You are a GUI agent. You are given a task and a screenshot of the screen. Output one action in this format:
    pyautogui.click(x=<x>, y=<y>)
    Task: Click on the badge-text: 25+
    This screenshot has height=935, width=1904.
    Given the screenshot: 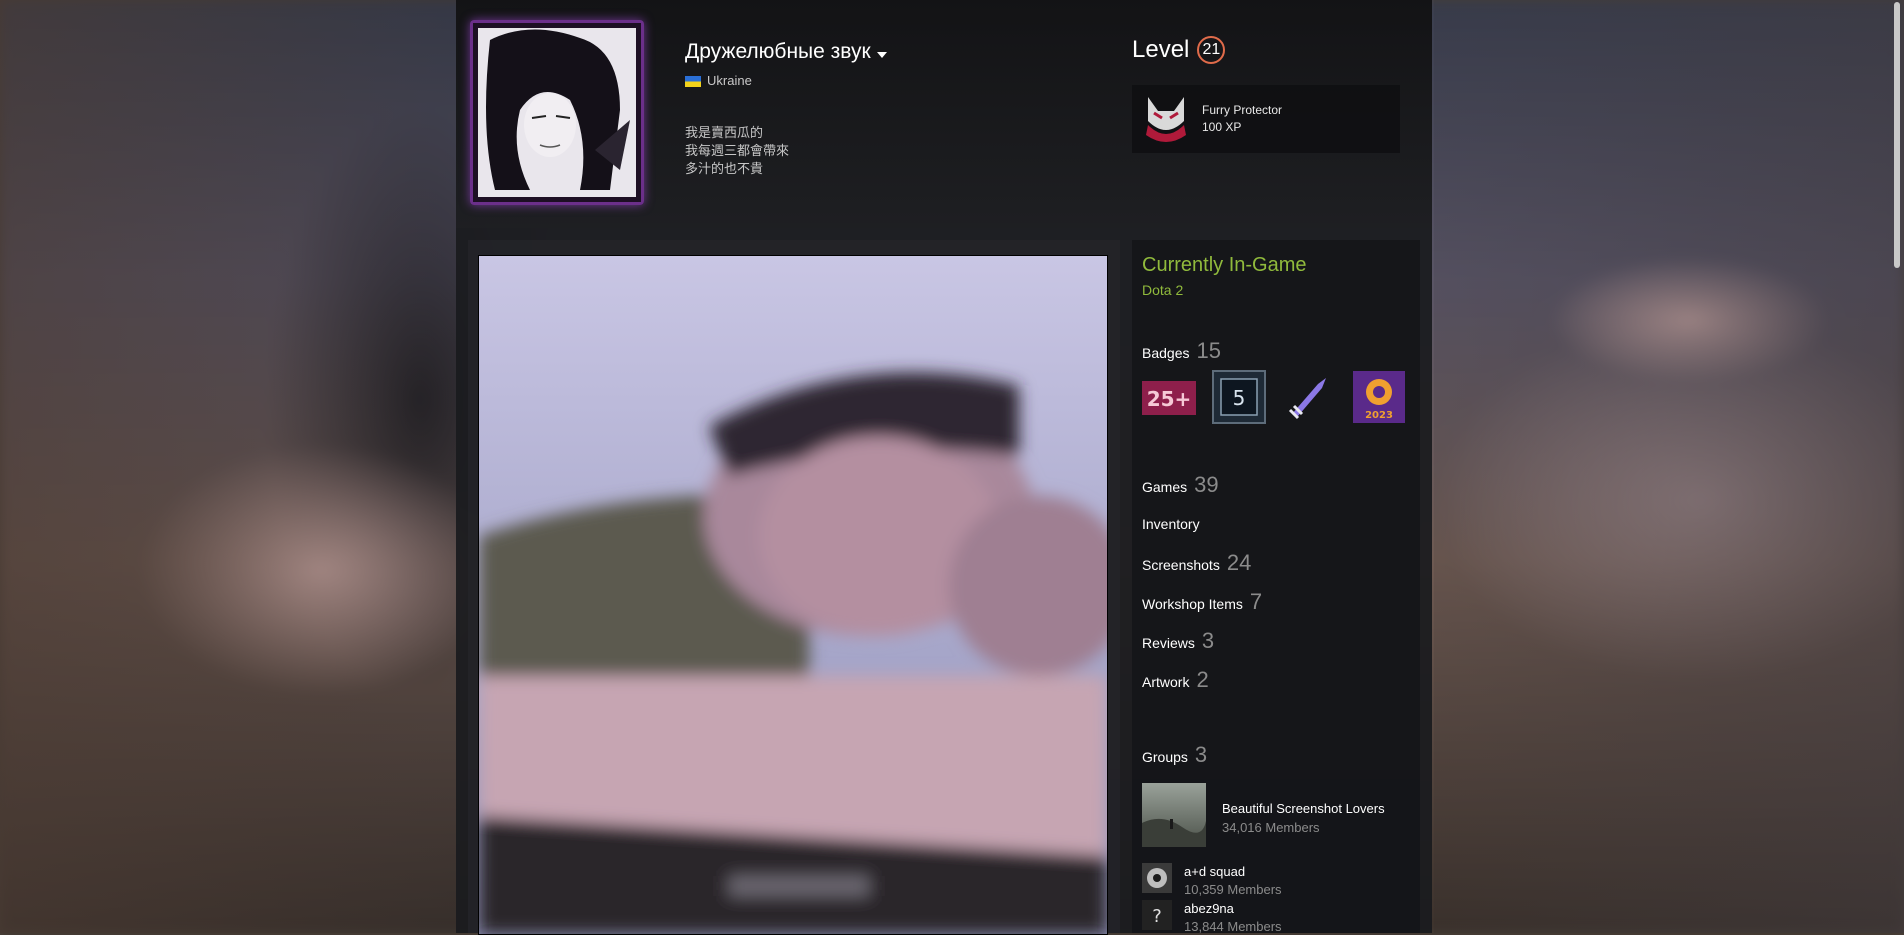 What is the action you would take?
    pyautogui.click(x=1169, y=399)
    